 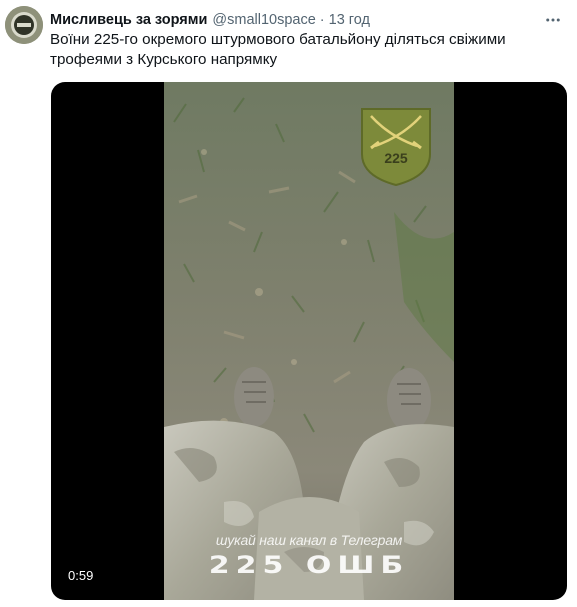 I want to click on more-horizontal-icon, so click(x=553, y=20).